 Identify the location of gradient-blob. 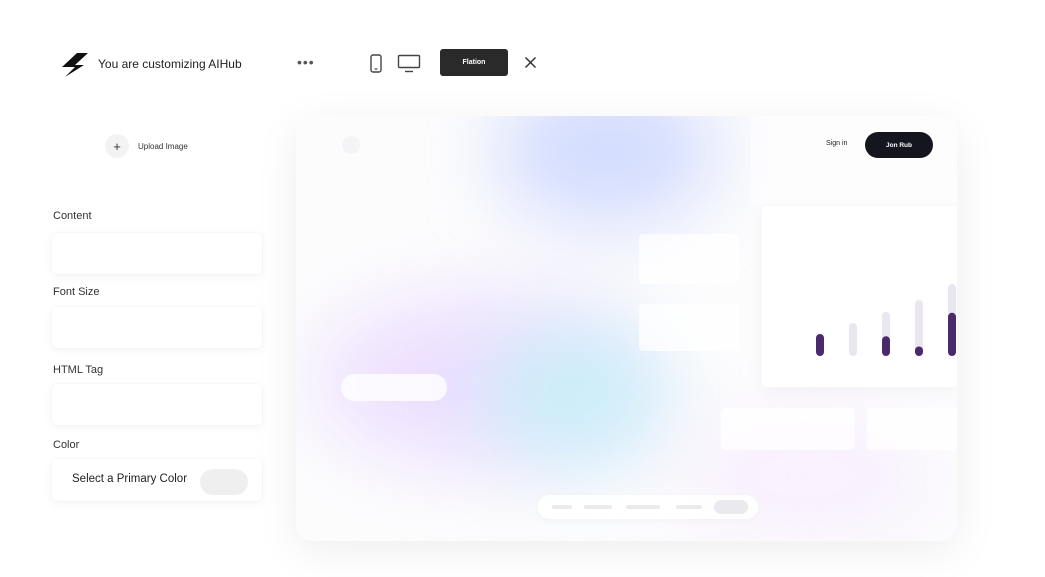
(606, 171).